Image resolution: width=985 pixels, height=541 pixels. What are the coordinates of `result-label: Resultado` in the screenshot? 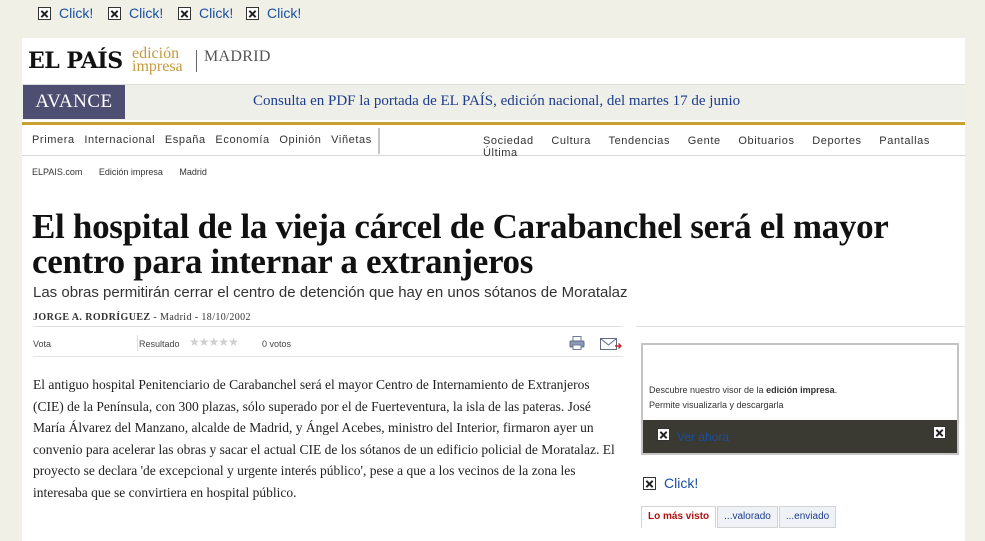 It's located at (159, 344).